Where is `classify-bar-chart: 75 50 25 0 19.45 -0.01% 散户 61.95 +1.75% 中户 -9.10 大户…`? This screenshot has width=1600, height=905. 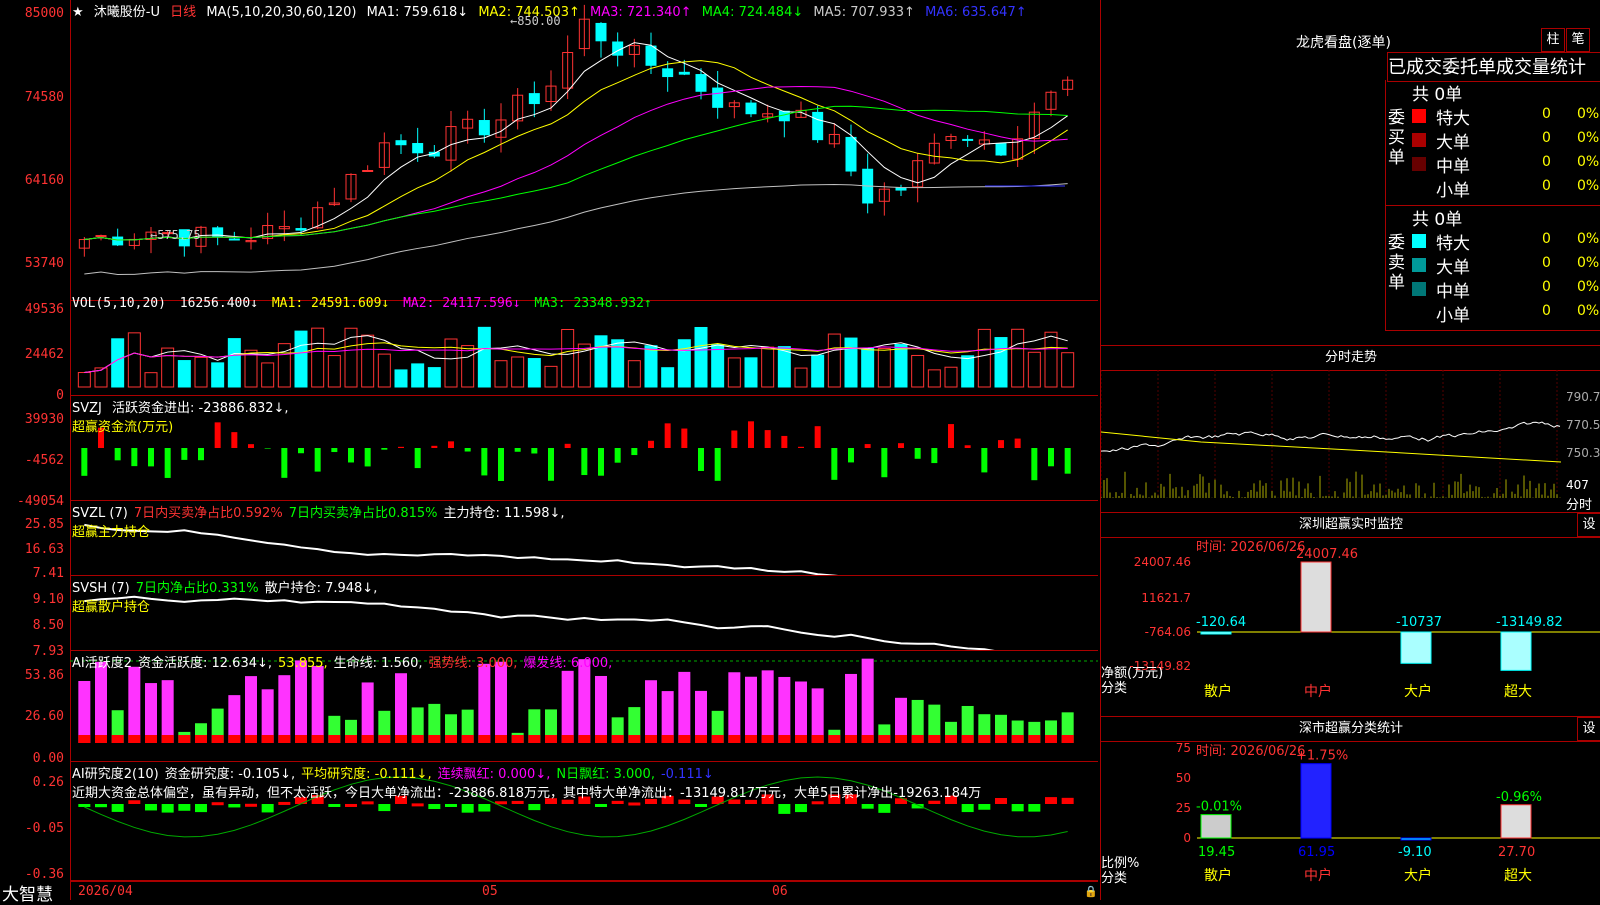 classify-bar-chart: 75 50 25 0 19.45 -0.01% 散户 61.95 +1.75% 中户 -9.10 大户… is located at coordinates (1350, 820).